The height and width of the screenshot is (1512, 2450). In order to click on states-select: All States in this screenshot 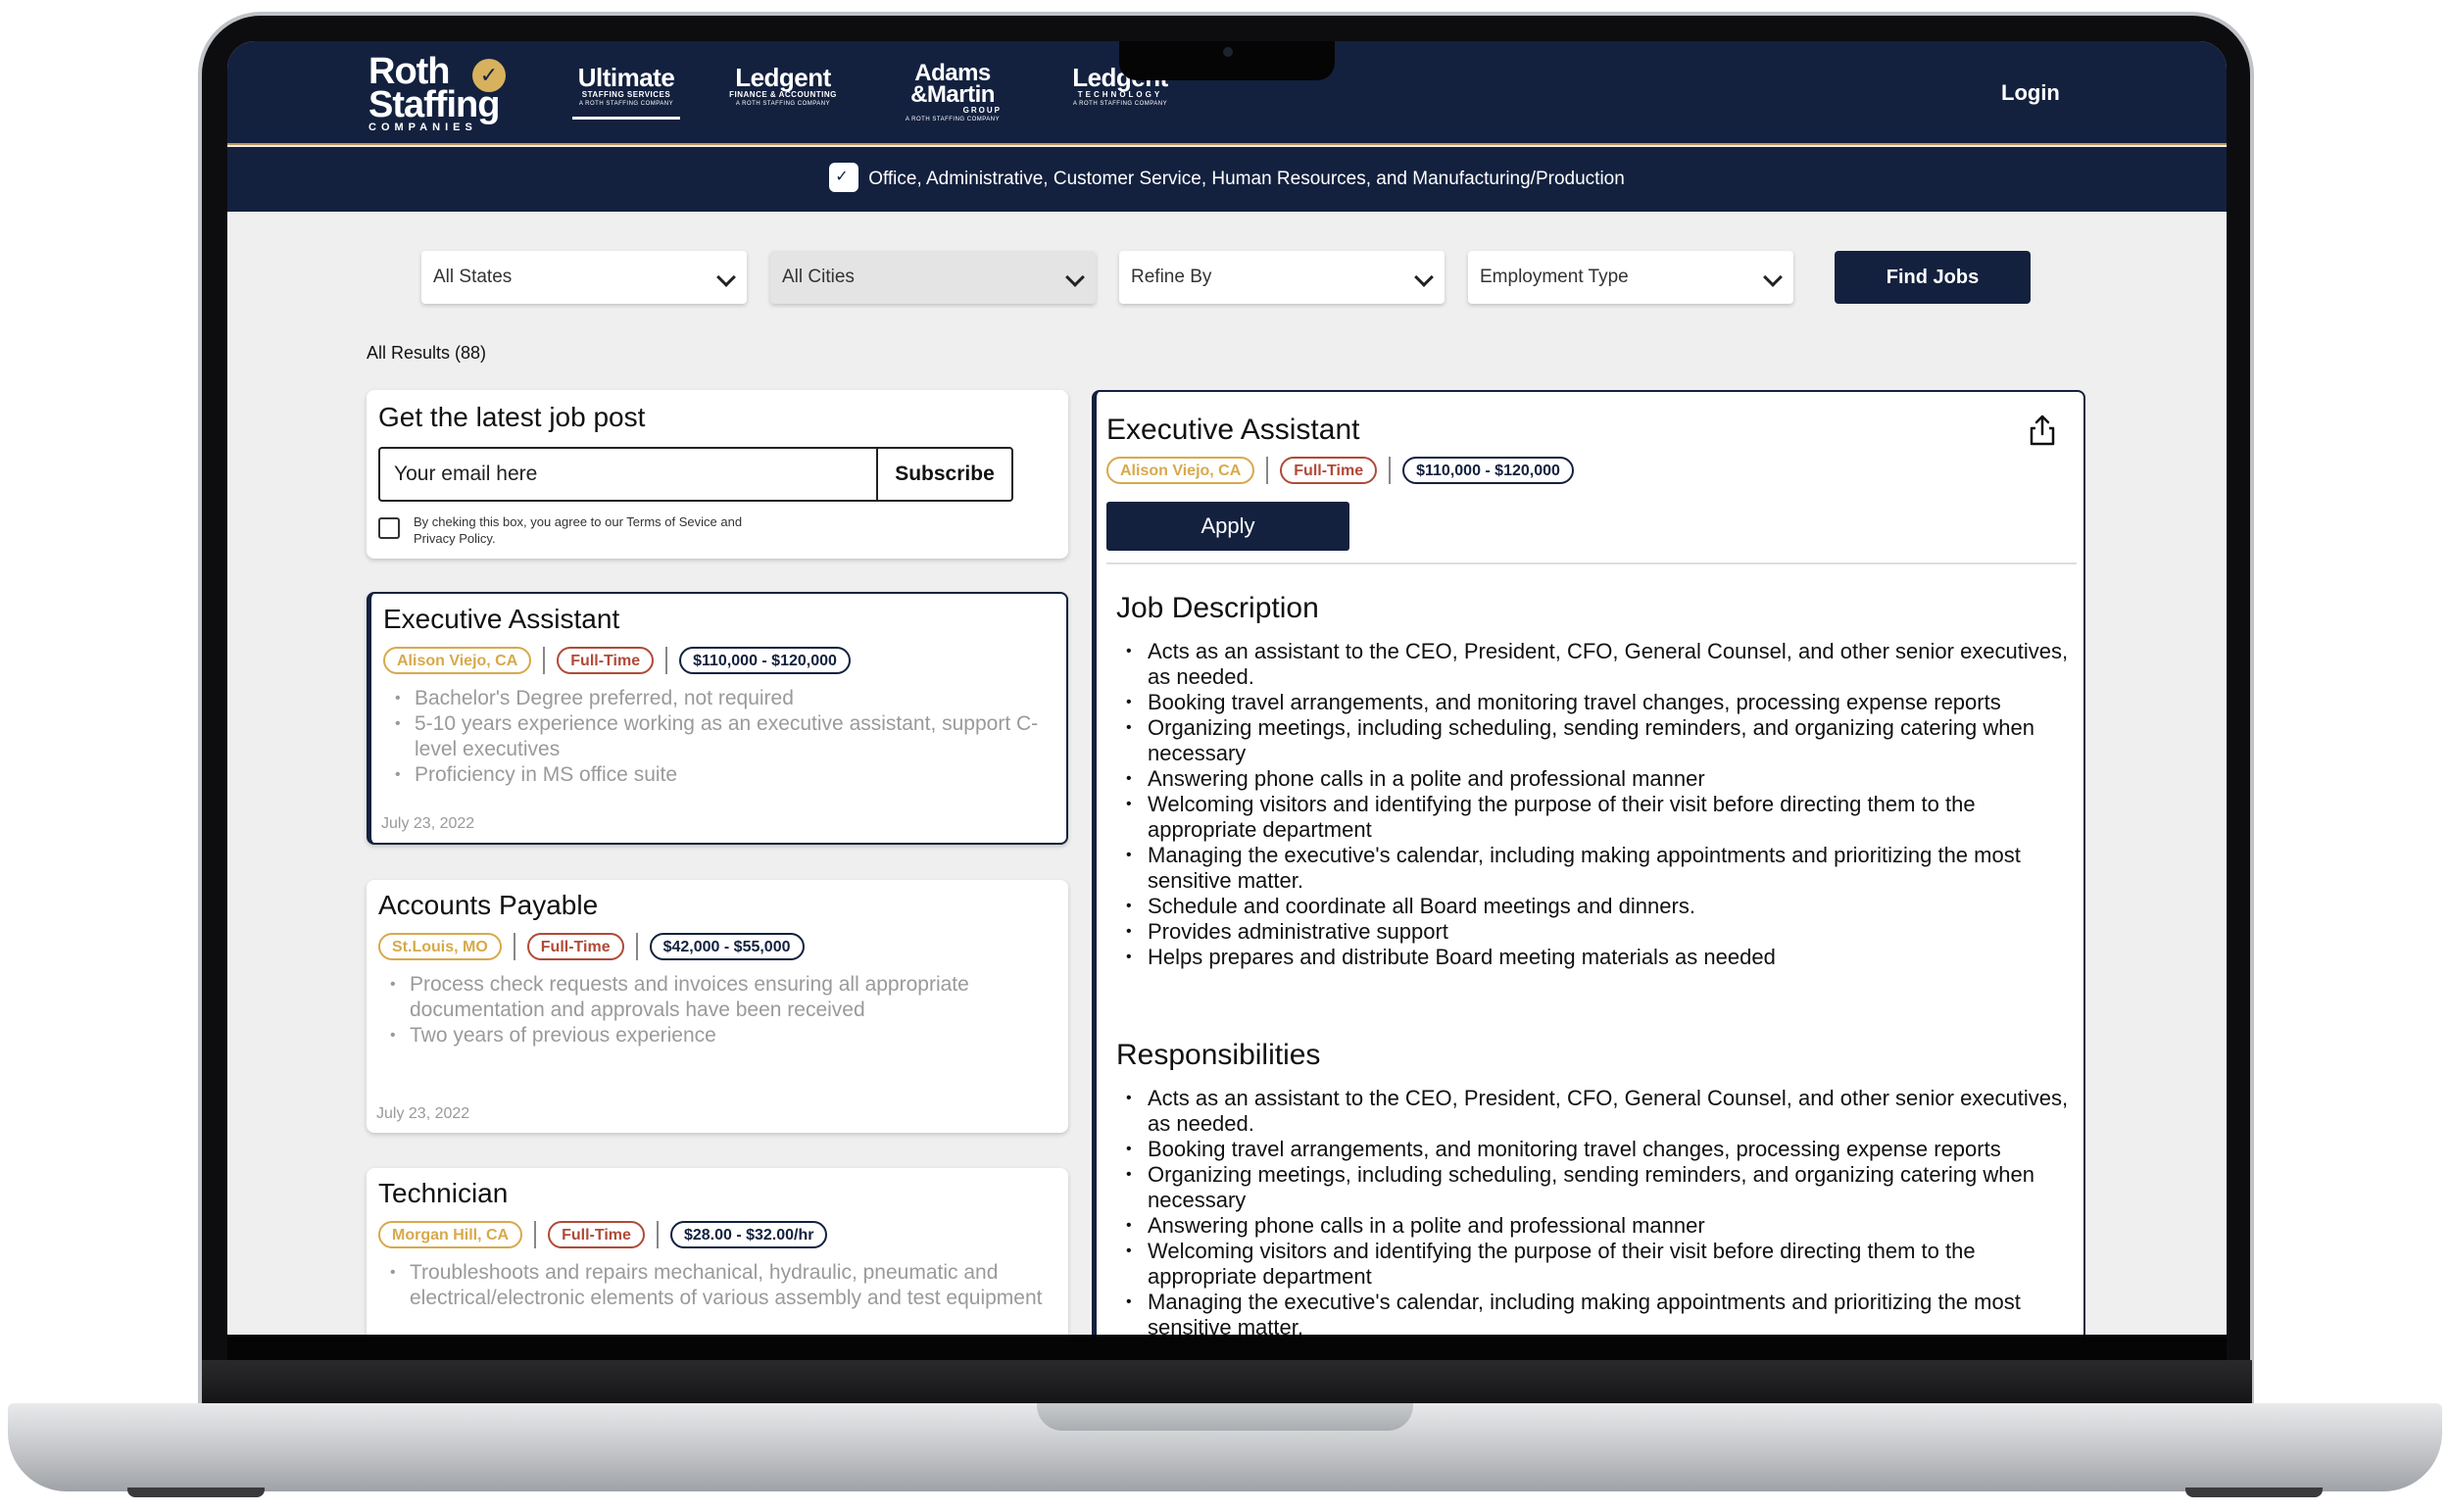, I will do `click(584, 277)`.